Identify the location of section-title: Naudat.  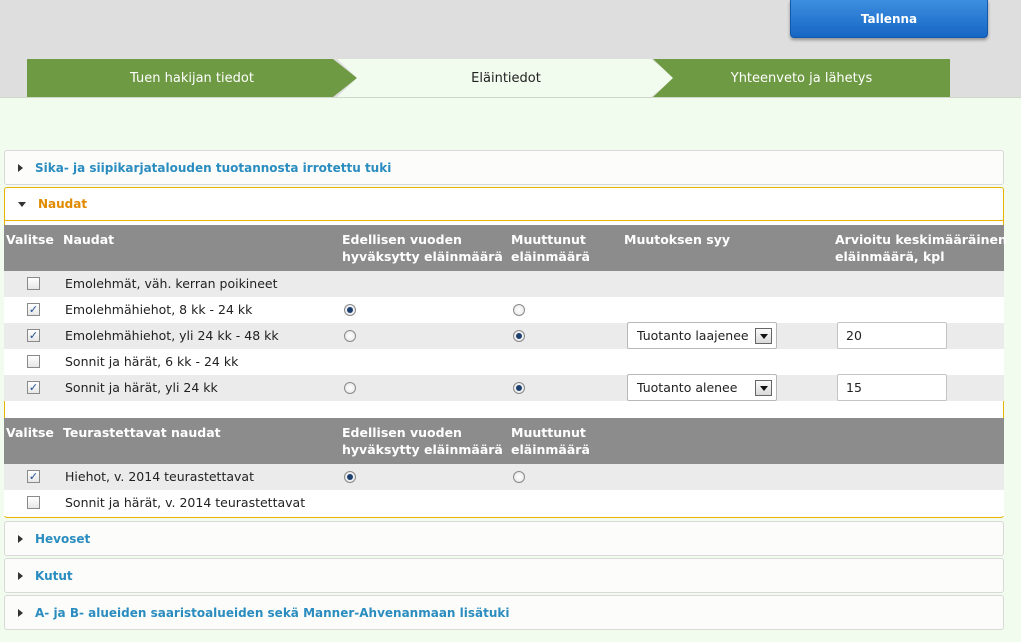
(63, 204).